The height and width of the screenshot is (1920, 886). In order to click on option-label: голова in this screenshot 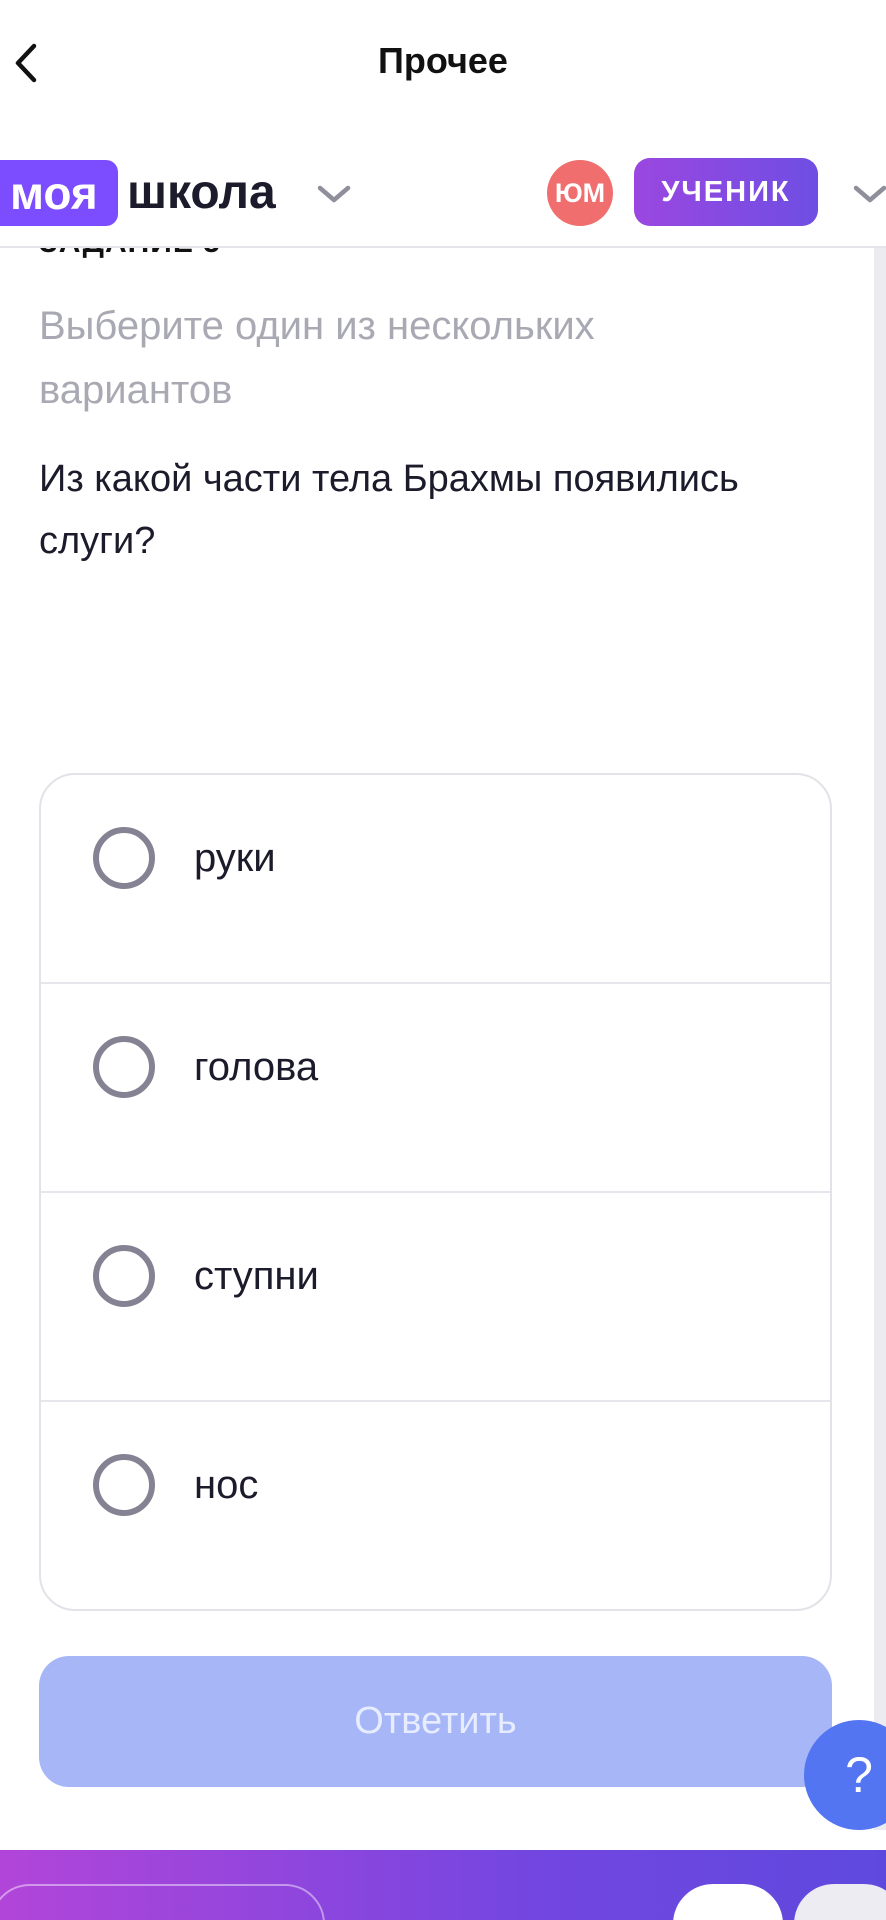, I will do `click(256, 1067)`.